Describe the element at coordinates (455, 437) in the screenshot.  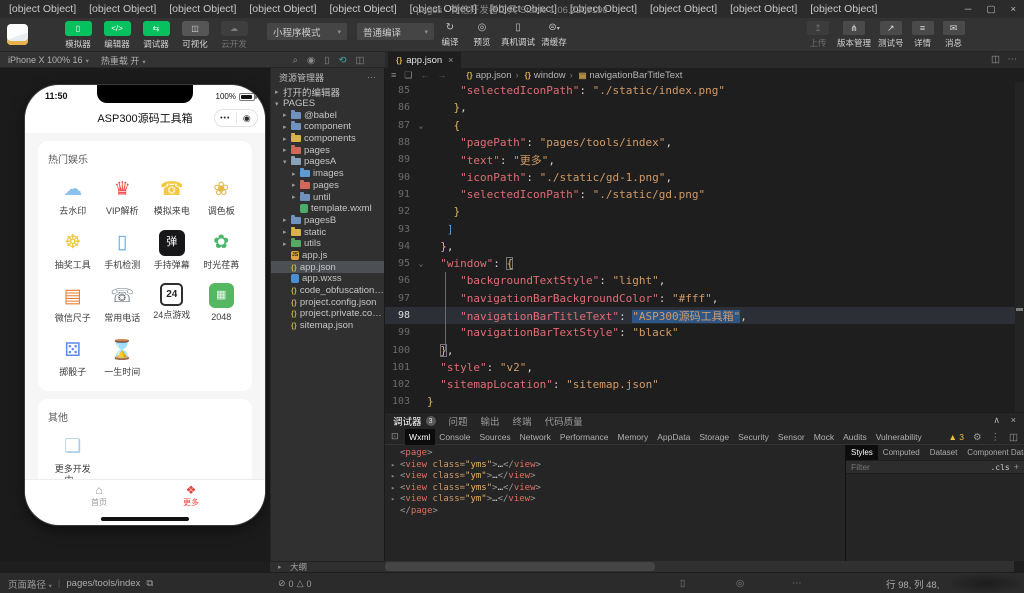
I see `devtools-tab: Console` at that location.